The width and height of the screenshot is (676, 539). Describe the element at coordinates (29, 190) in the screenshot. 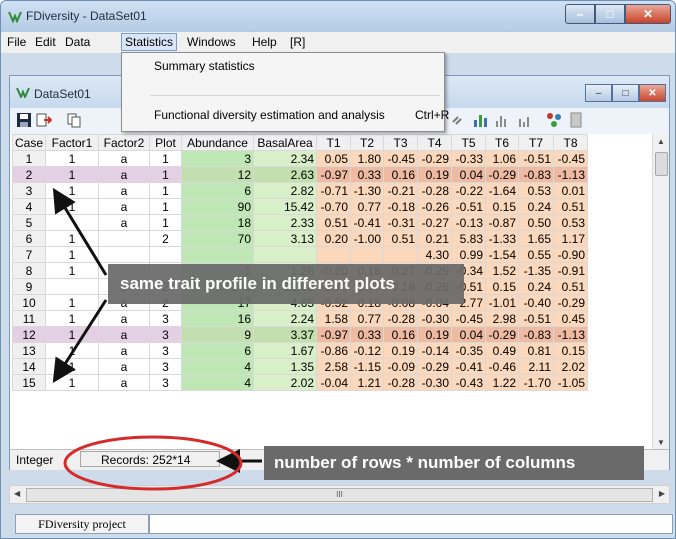

I see `cell-case: 3` at that location.